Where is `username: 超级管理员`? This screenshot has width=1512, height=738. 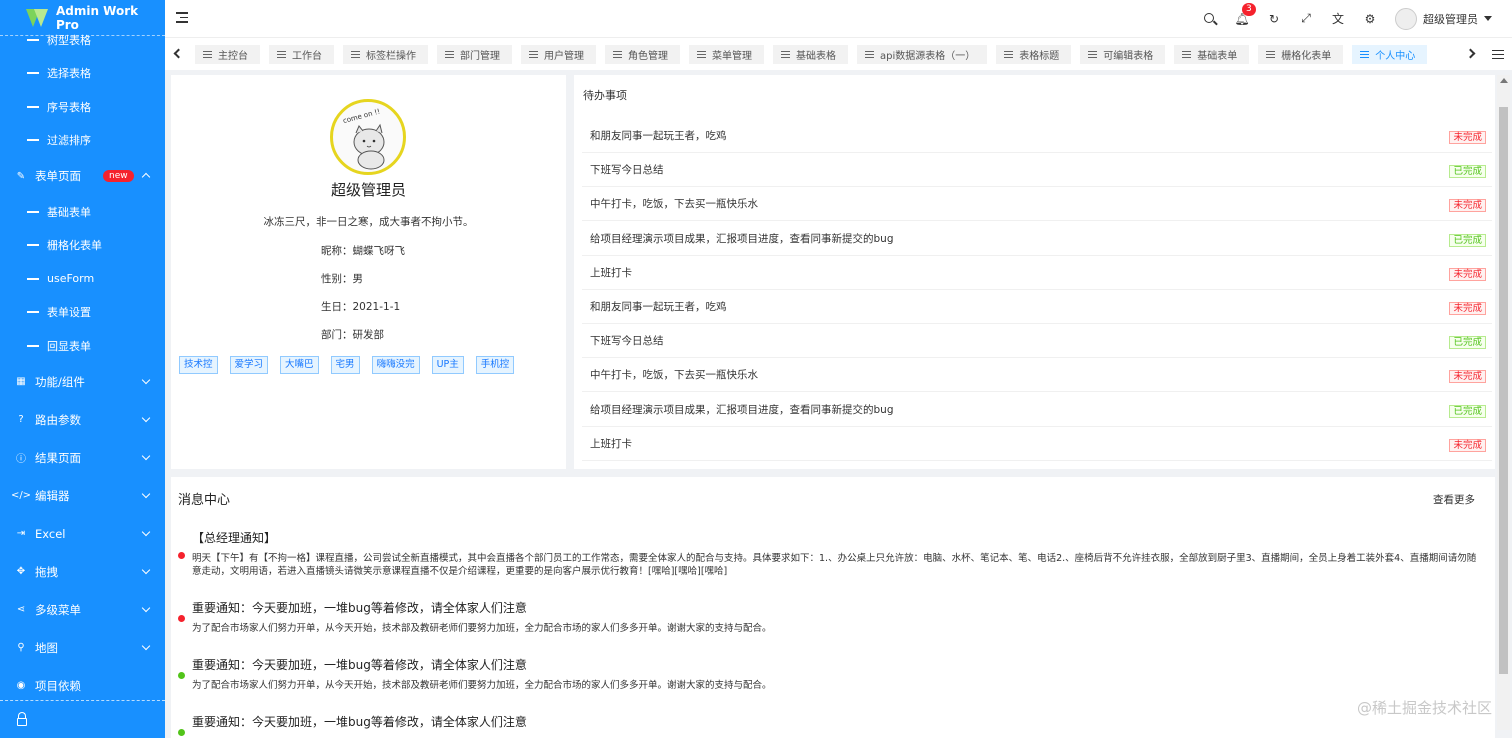
username: 超级管理员 is located at coordinates (1450, 19).